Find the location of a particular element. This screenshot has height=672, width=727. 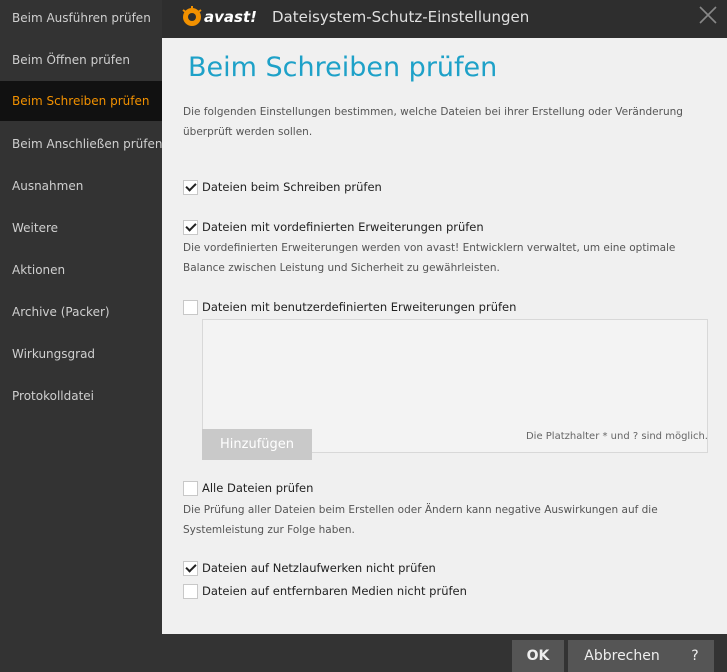

sidebar-item-beim-anschliessen: Beim Anschließen prüfen is located at coordinates (81, 144).